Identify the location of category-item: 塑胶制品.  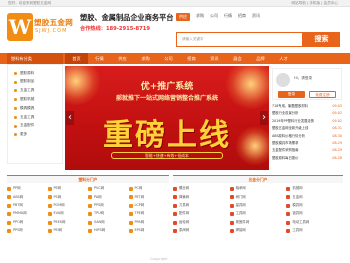
(38, 82).